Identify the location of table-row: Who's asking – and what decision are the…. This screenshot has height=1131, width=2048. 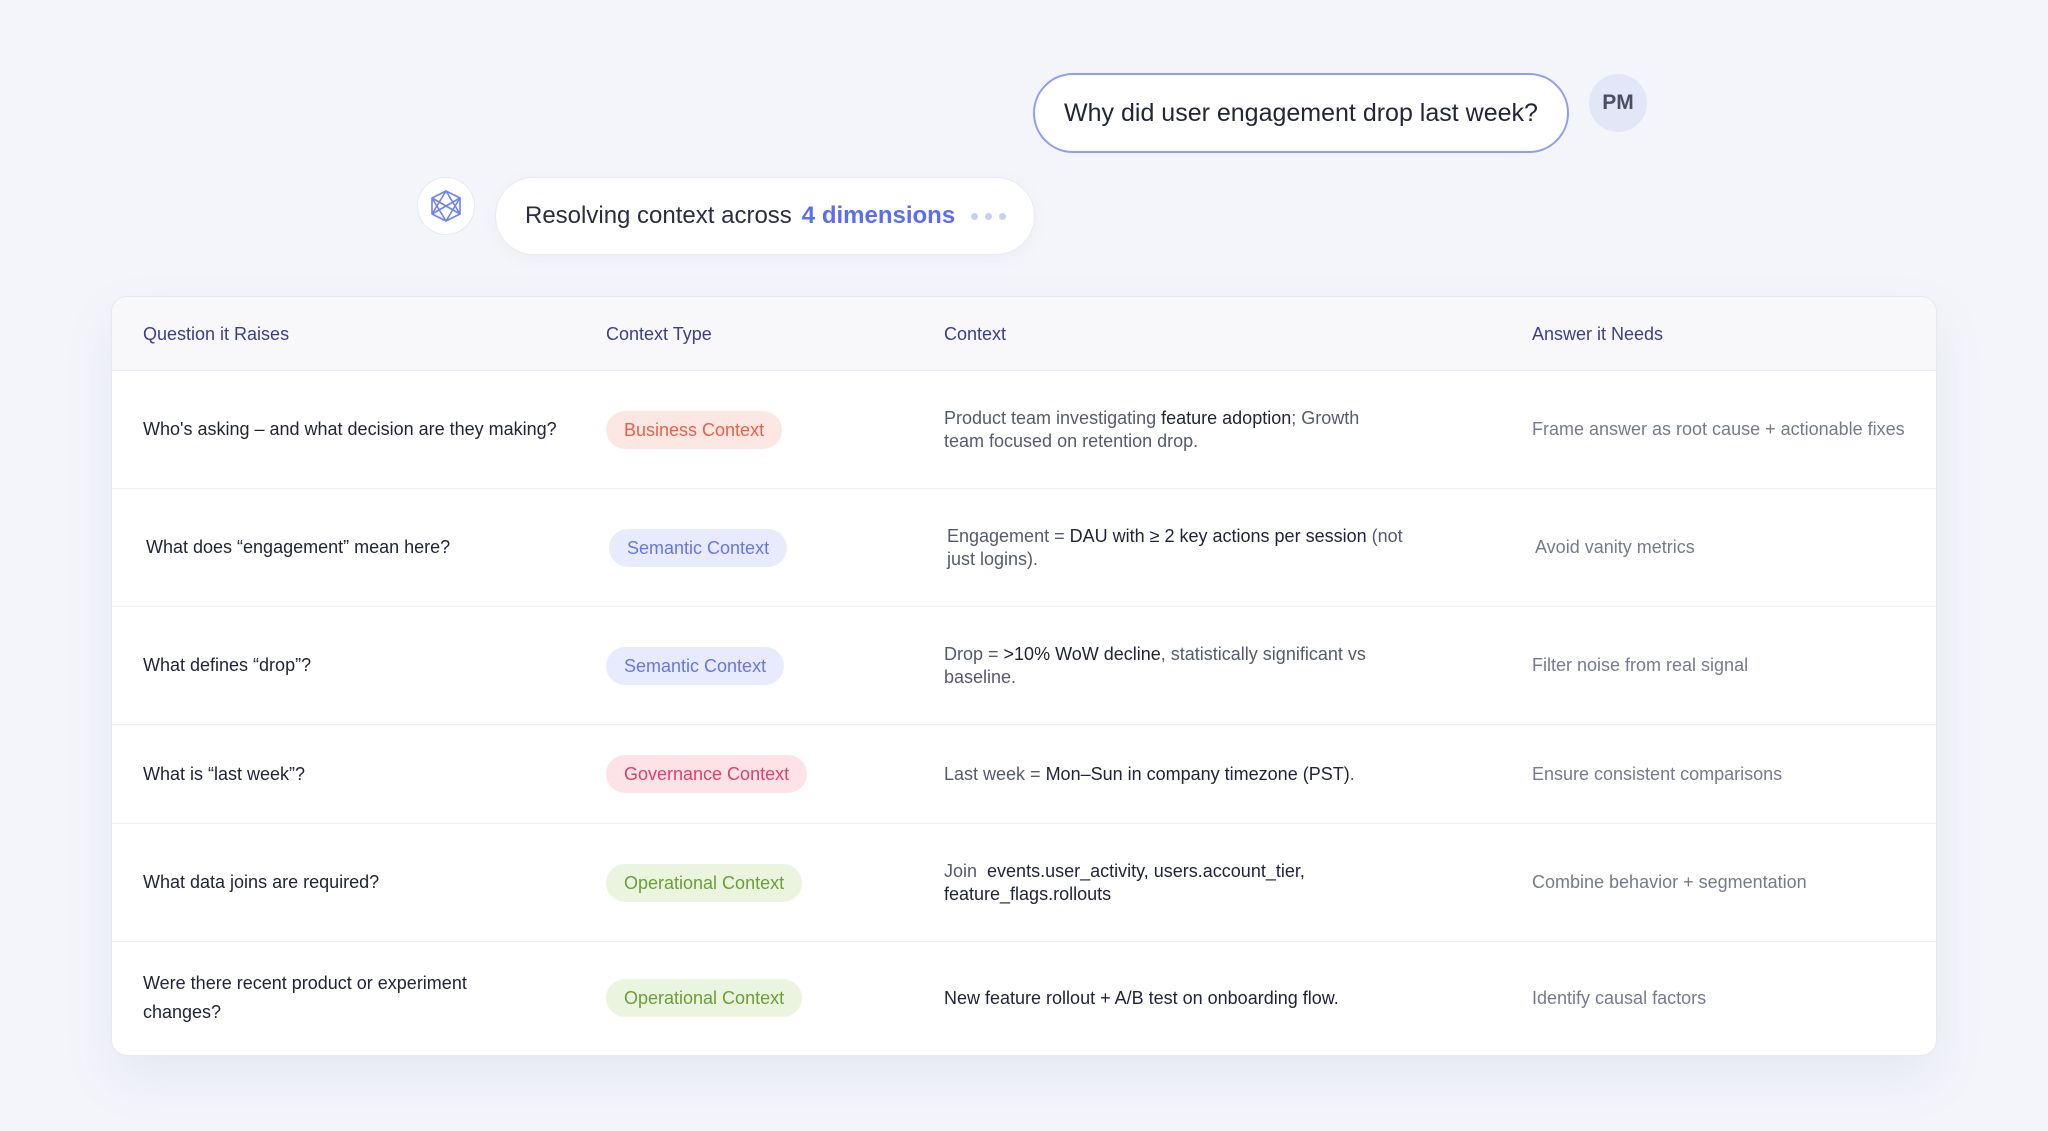
(1024, 430).